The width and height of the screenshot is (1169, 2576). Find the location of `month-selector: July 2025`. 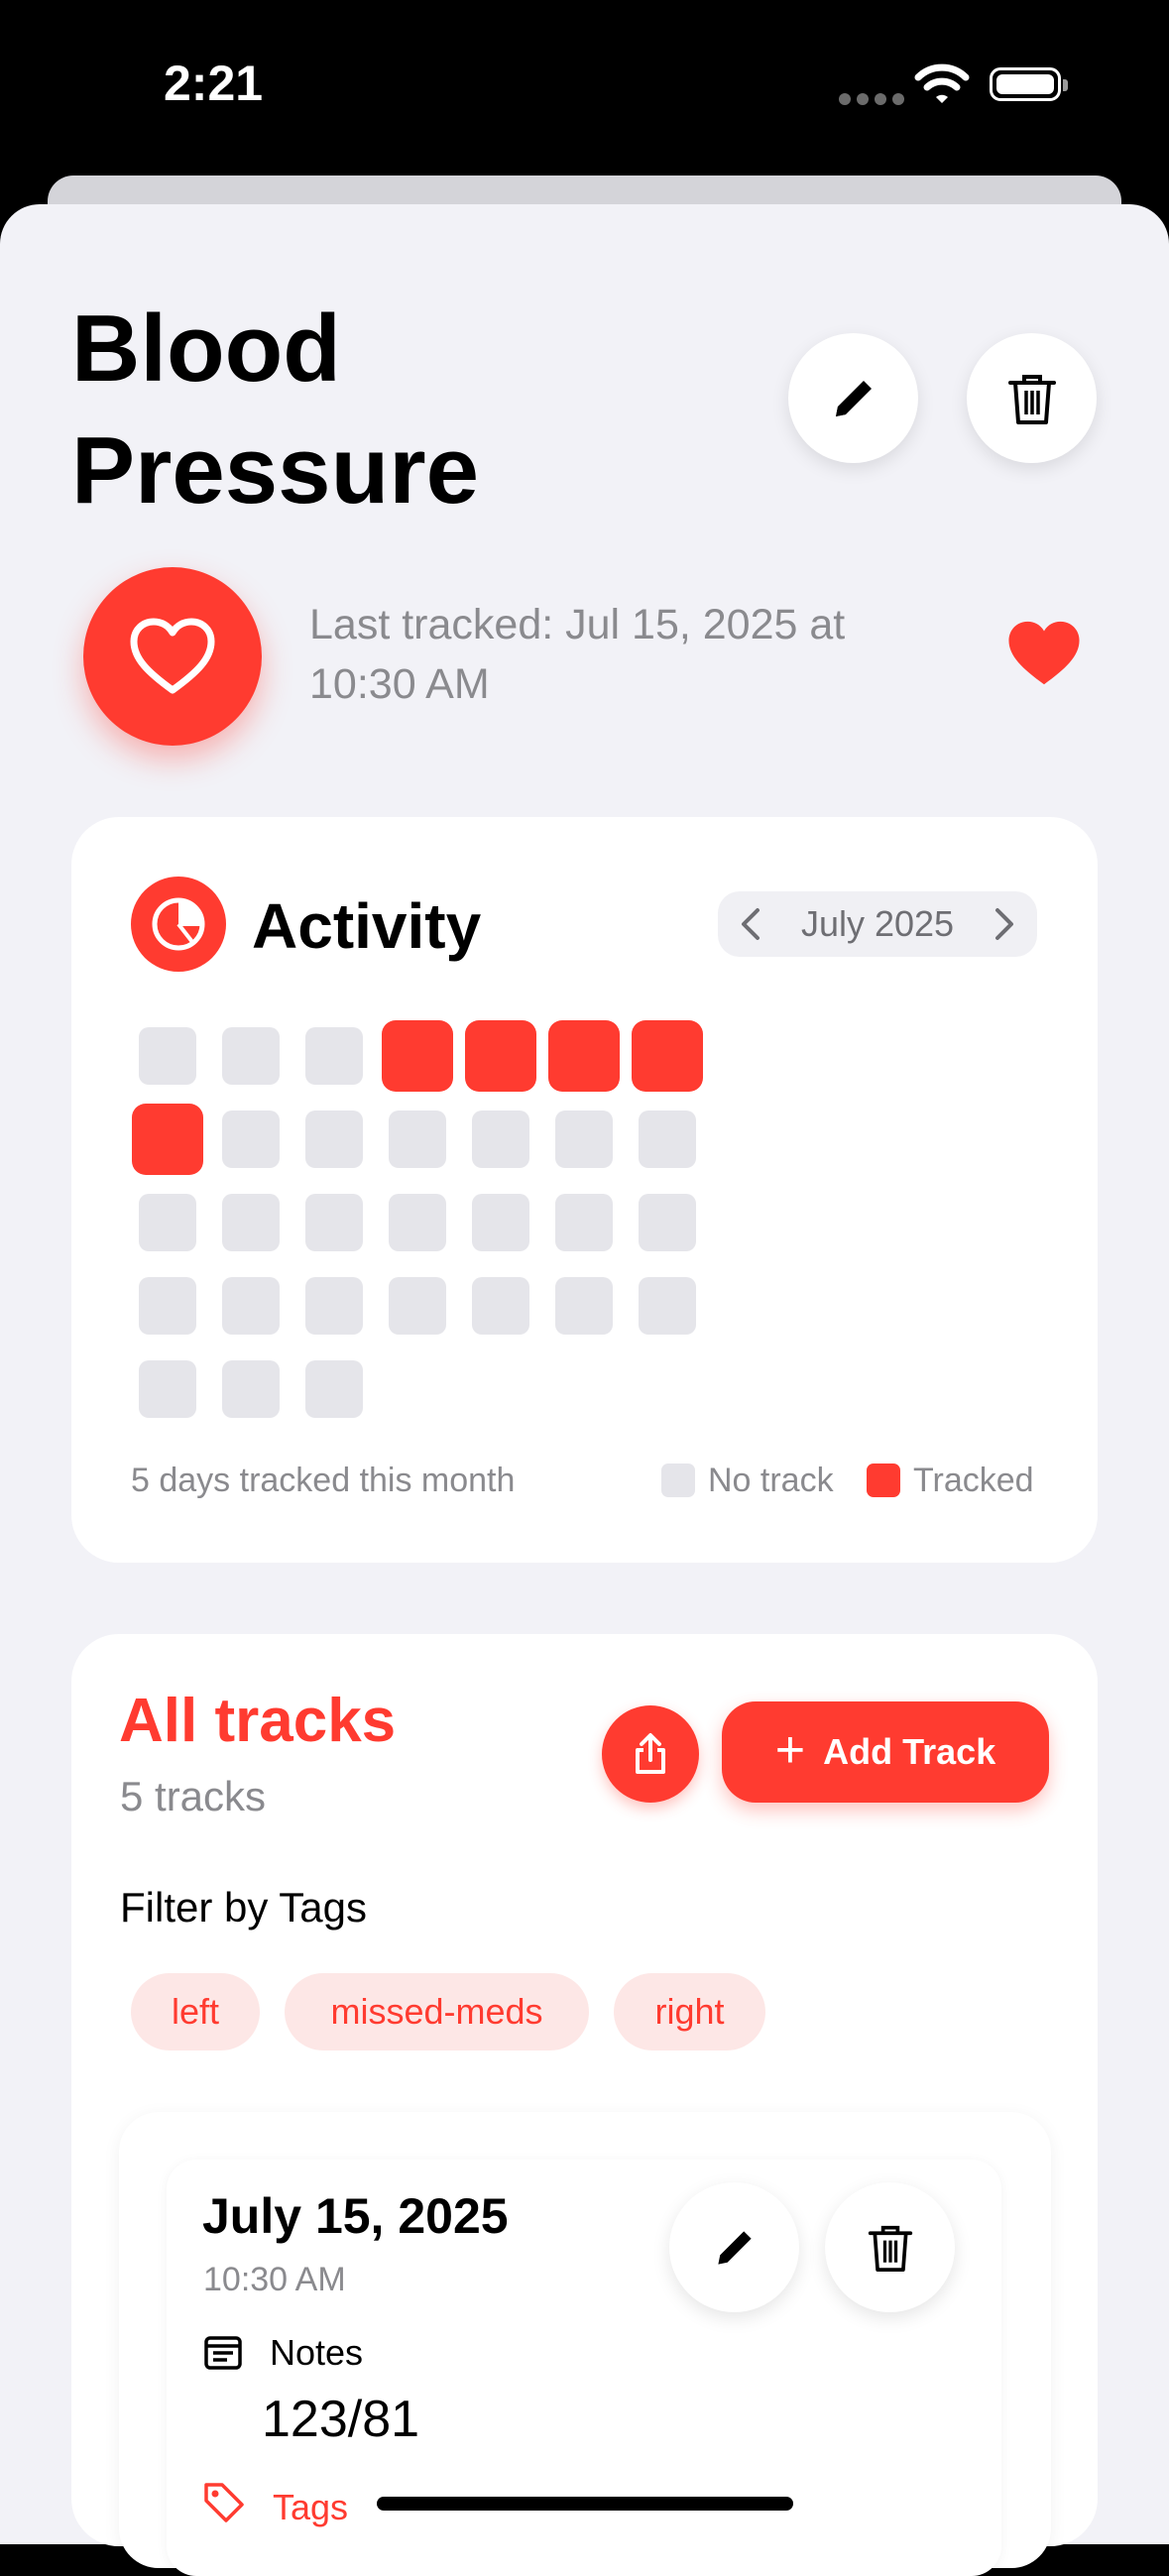

month-selector: July 2025 is located at coordinates (877, 924).